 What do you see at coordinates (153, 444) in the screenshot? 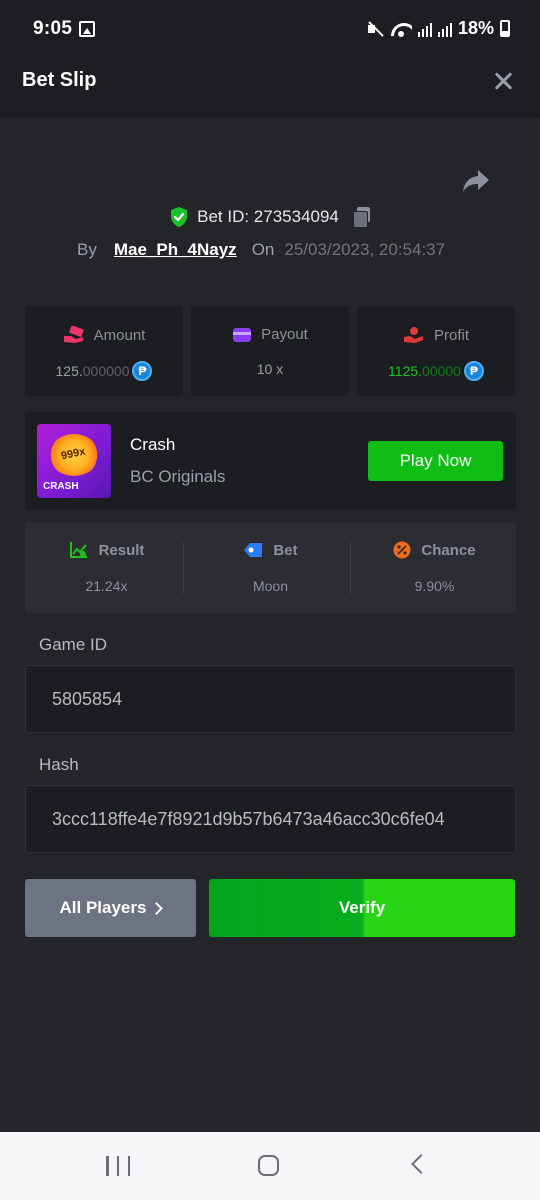
I see `game-name: Crash` at bounding box center [153, 444].